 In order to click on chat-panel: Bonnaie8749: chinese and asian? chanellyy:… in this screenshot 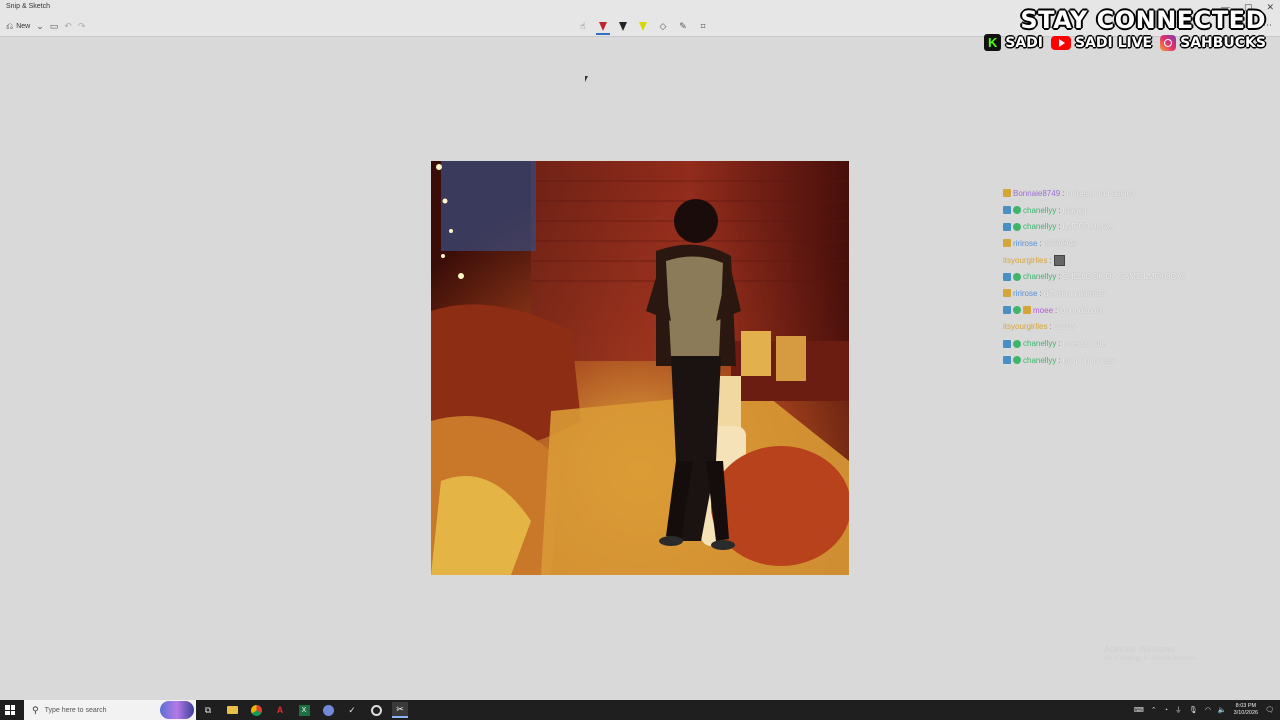, I will do `click(1123, 277)`.